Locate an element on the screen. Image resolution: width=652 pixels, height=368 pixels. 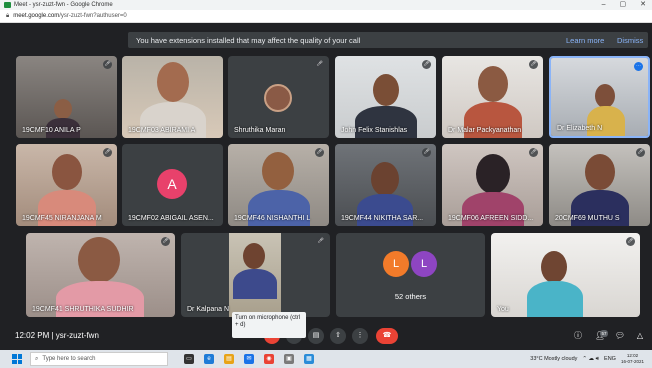
store-icon: ▦ is located at coordinates (309, 359).